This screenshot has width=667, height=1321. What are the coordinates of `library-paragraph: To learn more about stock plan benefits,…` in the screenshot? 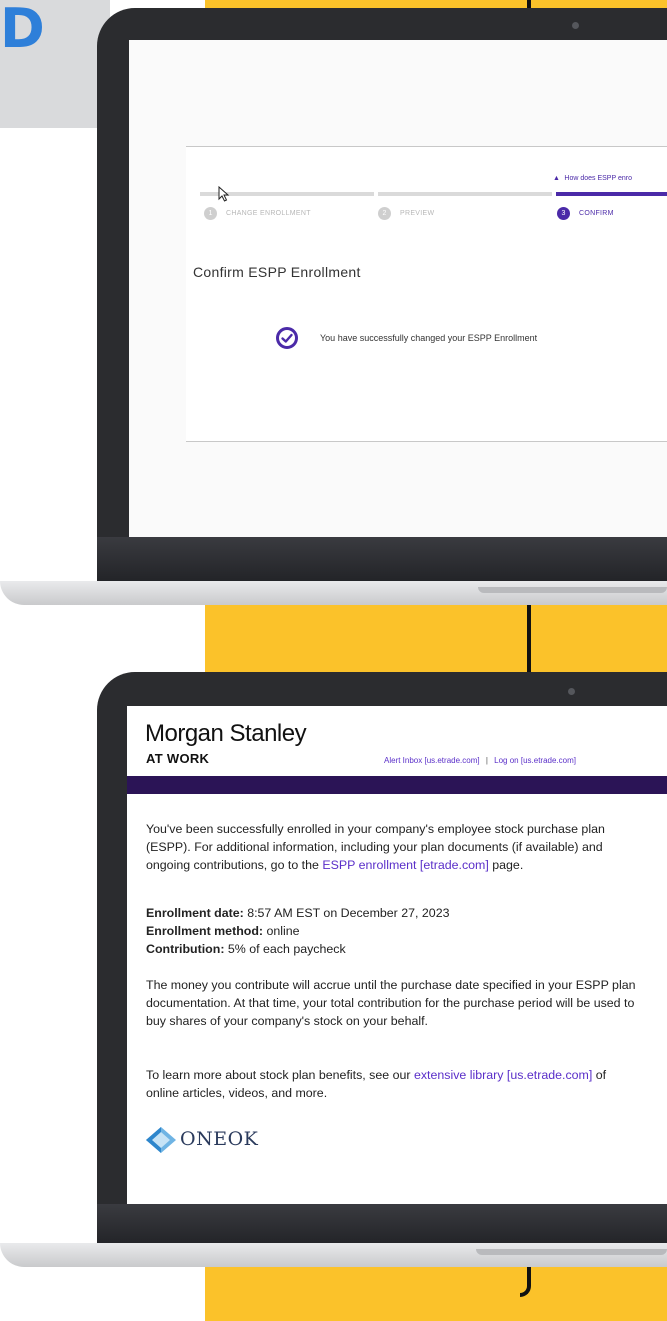 It's located at (376, 1084).